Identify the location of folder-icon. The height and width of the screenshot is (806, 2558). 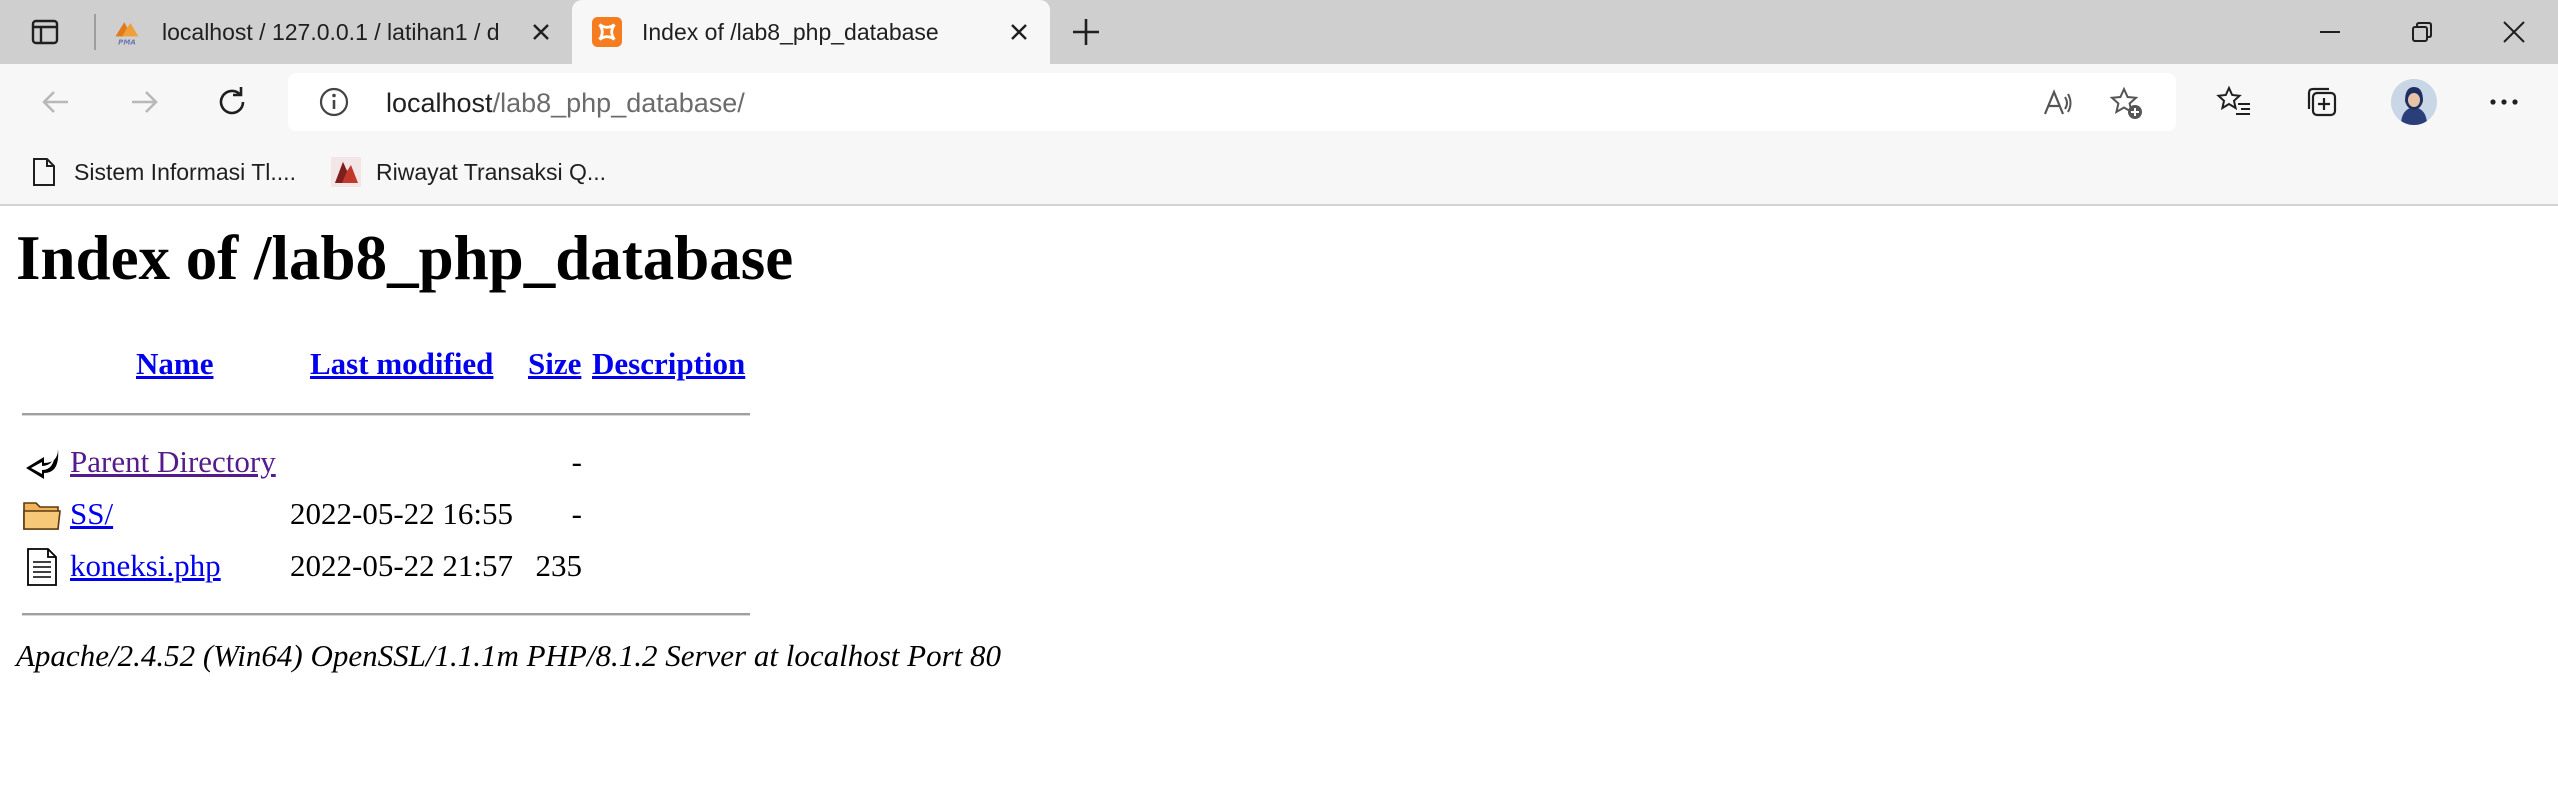
(42, 516).